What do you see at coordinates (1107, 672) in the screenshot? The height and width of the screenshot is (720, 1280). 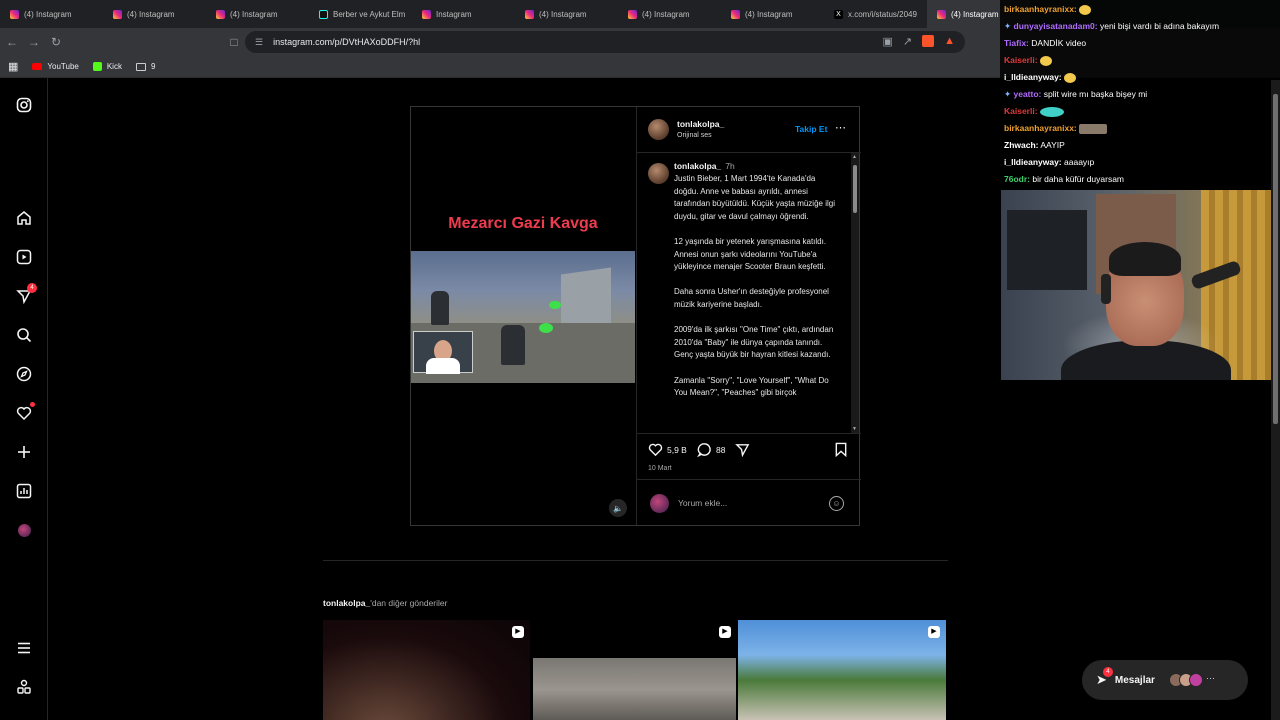 I see `messages-badge: 4` at bounding box center [1107, 672].